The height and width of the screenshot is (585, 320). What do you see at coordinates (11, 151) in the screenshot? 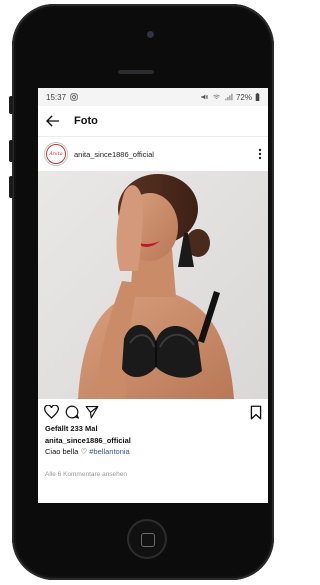
I see `volume-up-button` at bounding box center [11, 151].